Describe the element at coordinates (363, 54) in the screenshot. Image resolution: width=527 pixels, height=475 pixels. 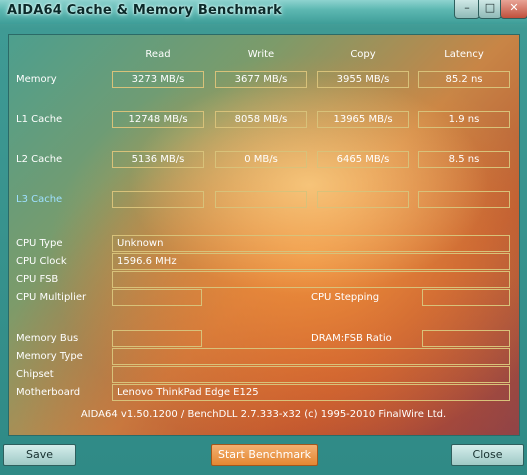
I see `column-header-copy: Copy` at that location.